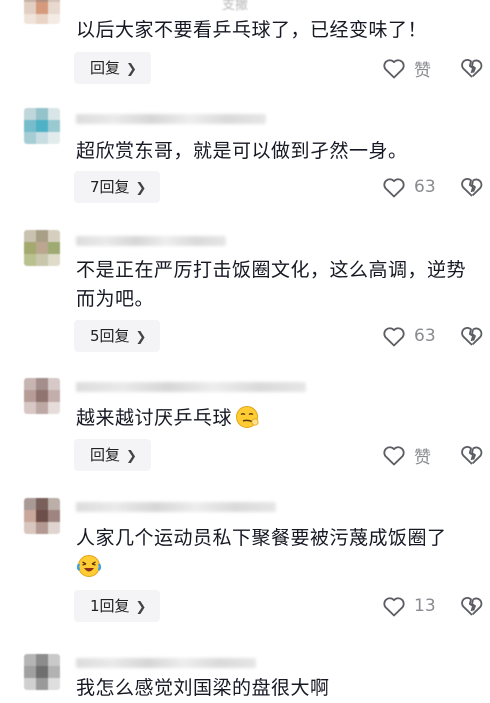 Image resolution: width=490 pixels, height=703 pixels. Describe the element at coordinates (425, 606) in the screenshot. I see `like-count: 13` at that location.